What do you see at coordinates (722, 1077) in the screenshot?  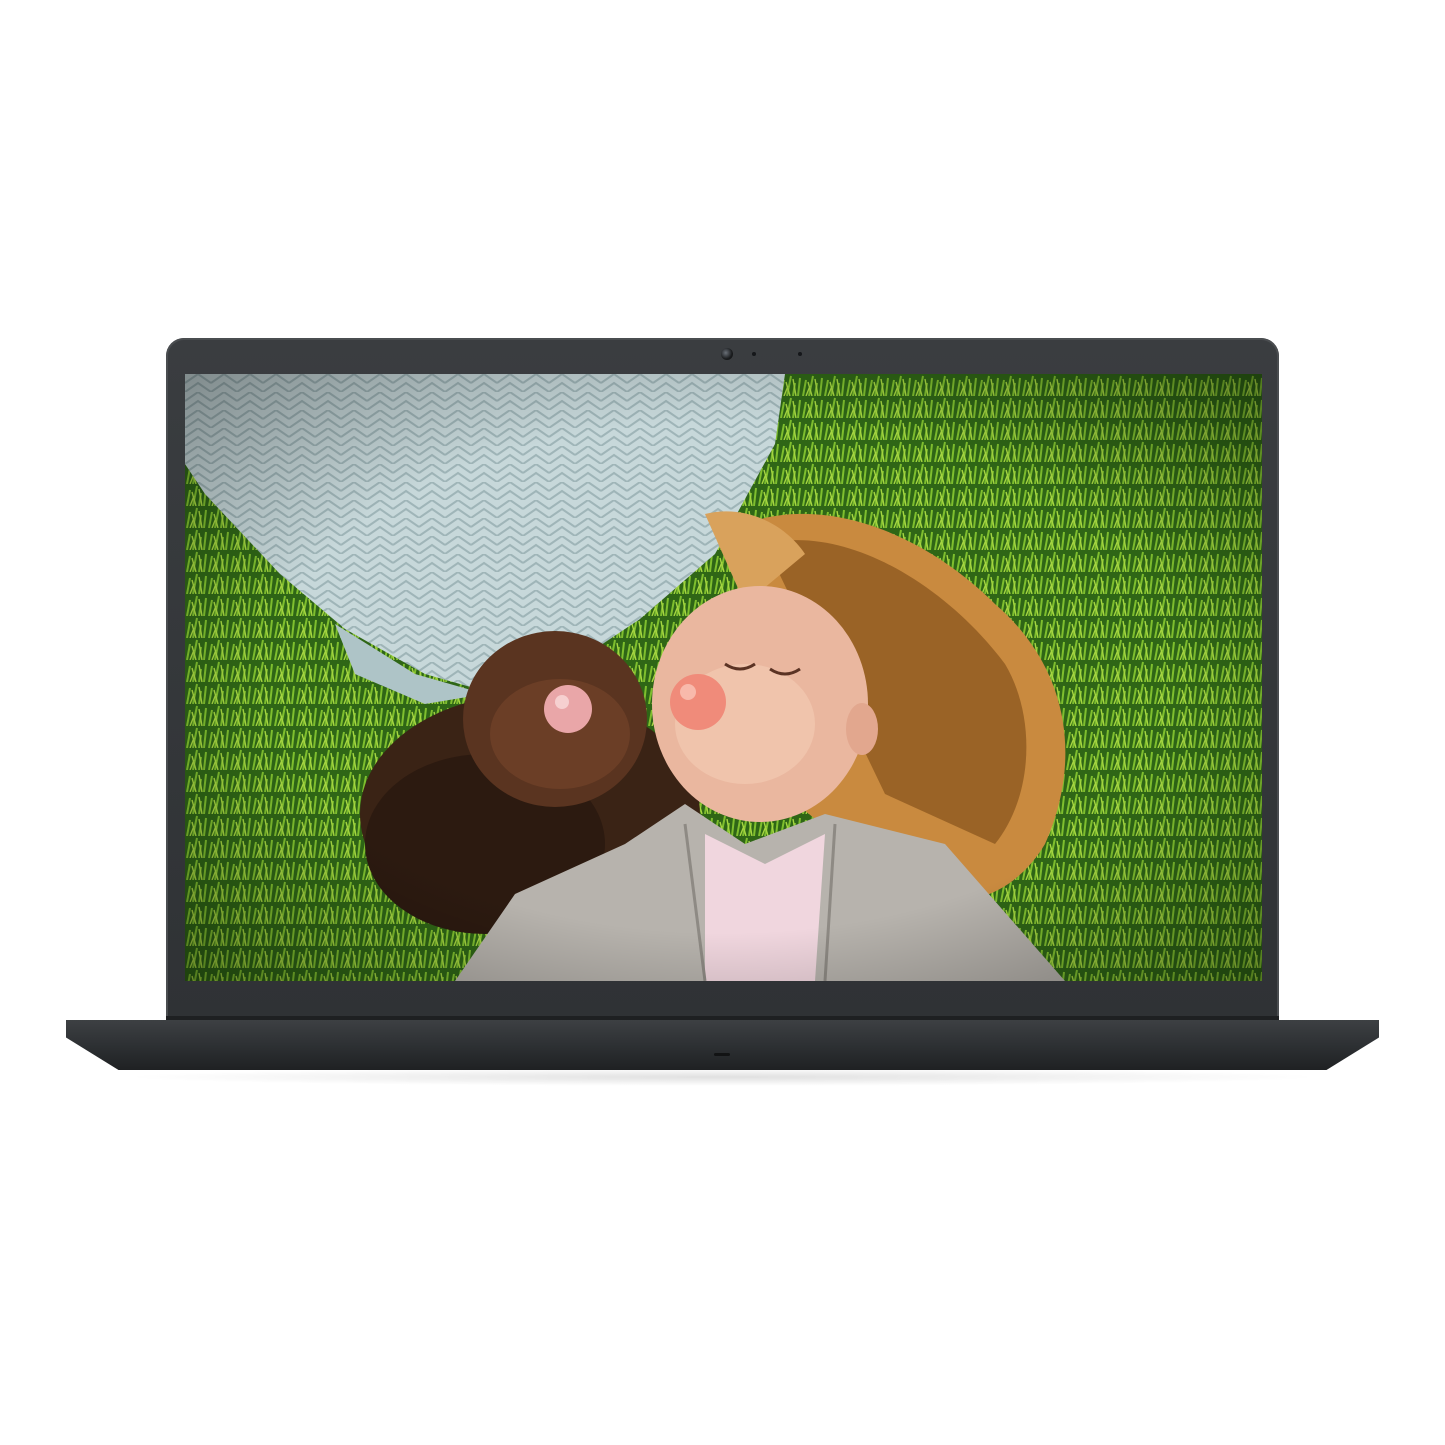 I see `laptop-shadow` at bounding box center [722, 1077].